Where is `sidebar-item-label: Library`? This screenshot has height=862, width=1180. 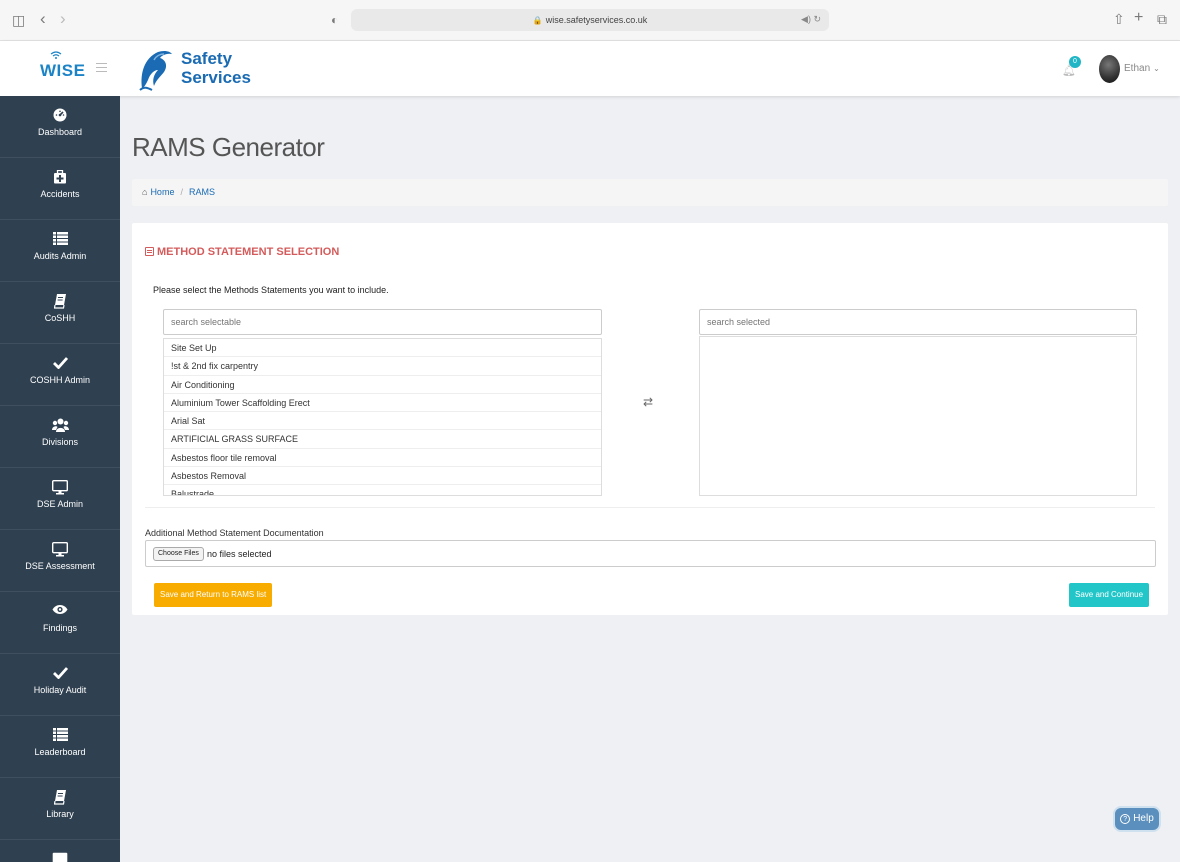 sidebar-item-label: Library is located at coordinates (60, 814).